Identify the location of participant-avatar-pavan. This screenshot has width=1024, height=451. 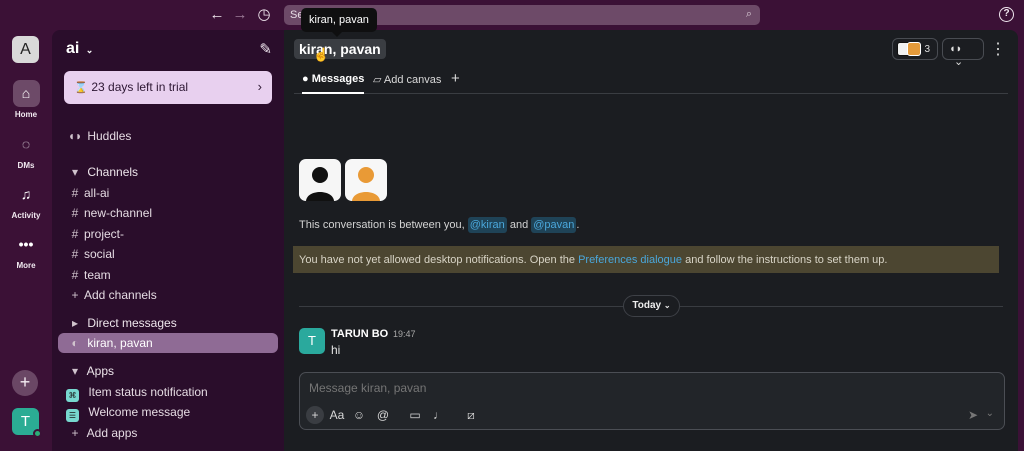
(366, 180).